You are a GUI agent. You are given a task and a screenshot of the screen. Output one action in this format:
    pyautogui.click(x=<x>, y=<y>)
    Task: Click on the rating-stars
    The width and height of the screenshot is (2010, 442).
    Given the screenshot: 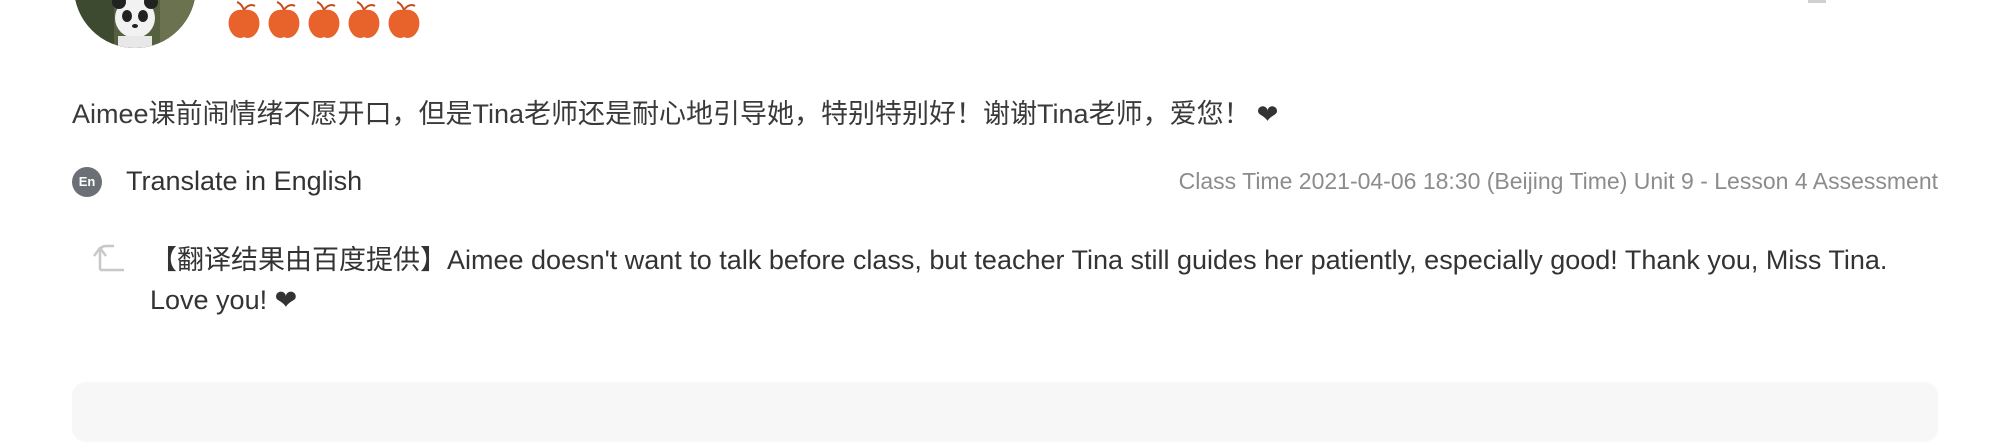 What is the action you would take?
    pyautogui.click(x=324, y=20)
    